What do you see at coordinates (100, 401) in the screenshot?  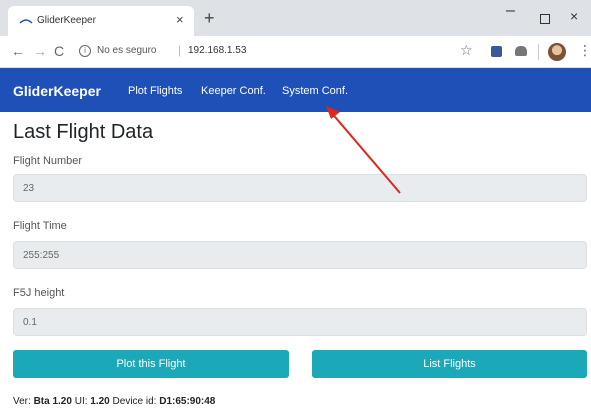 I see `ui-value: 1.20` at bounding box center [100, 401].